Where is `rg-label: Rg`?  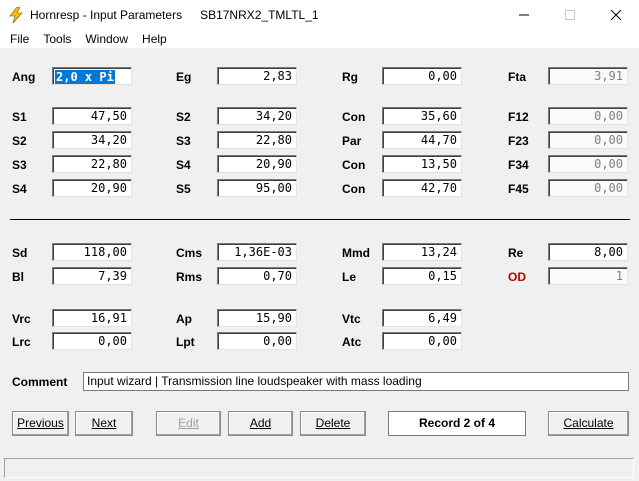
rg-label: Rg is located at coordinates (350, 77).